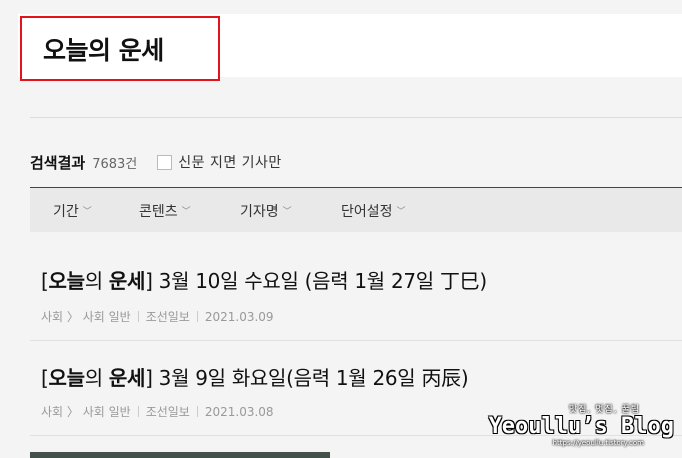  What do you see at coordinates (367, 211) in the screenshot?
I see `filter-label: 단어설정` at bounding box center [367, 211].